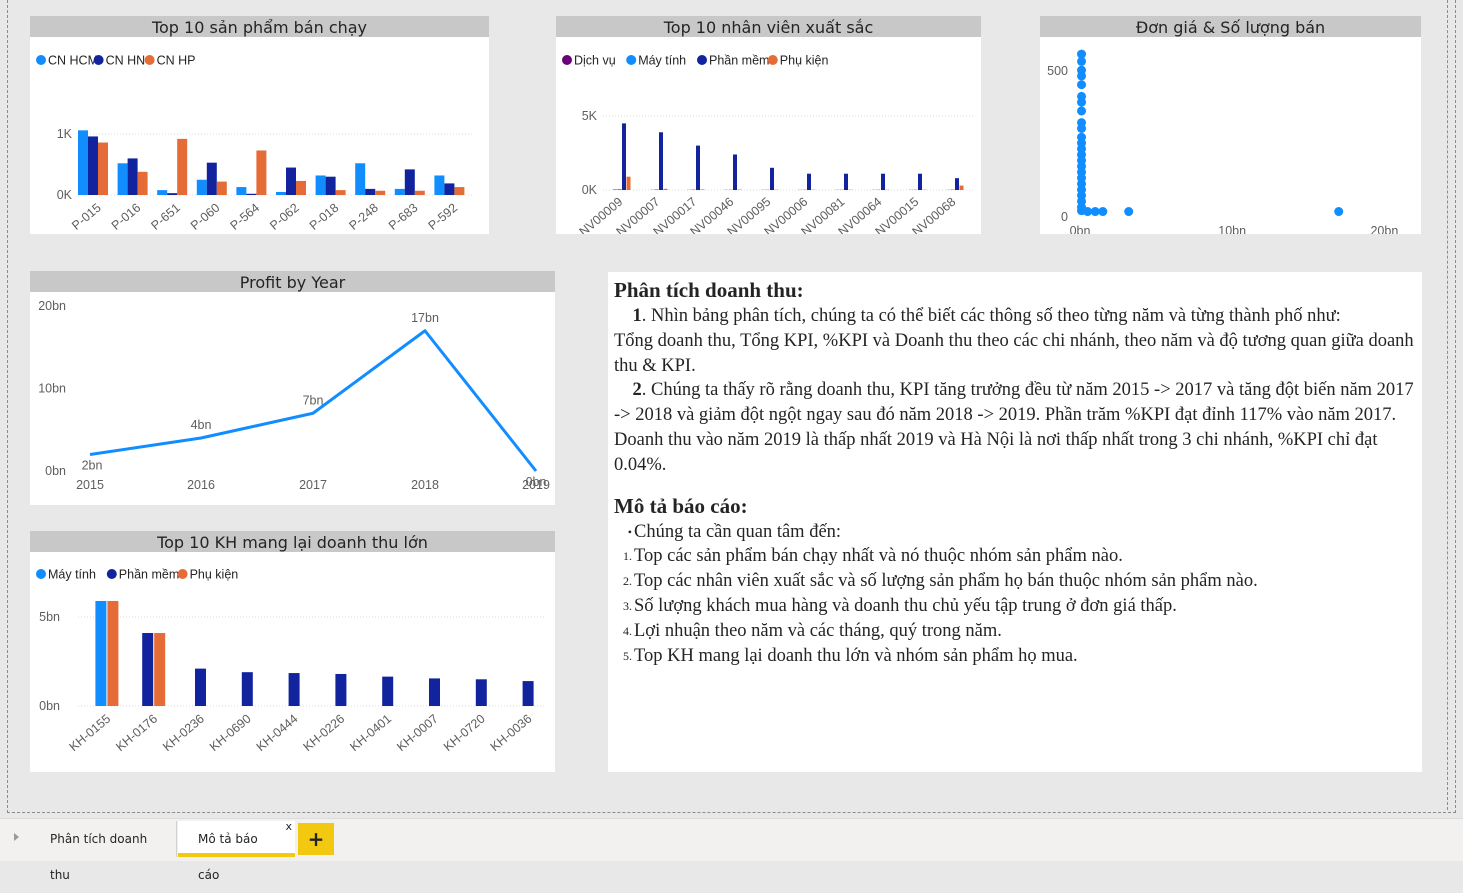 This screenshot has width=1463, height=893. I want to click on y-tick-label: 5K, so click(590, 116).